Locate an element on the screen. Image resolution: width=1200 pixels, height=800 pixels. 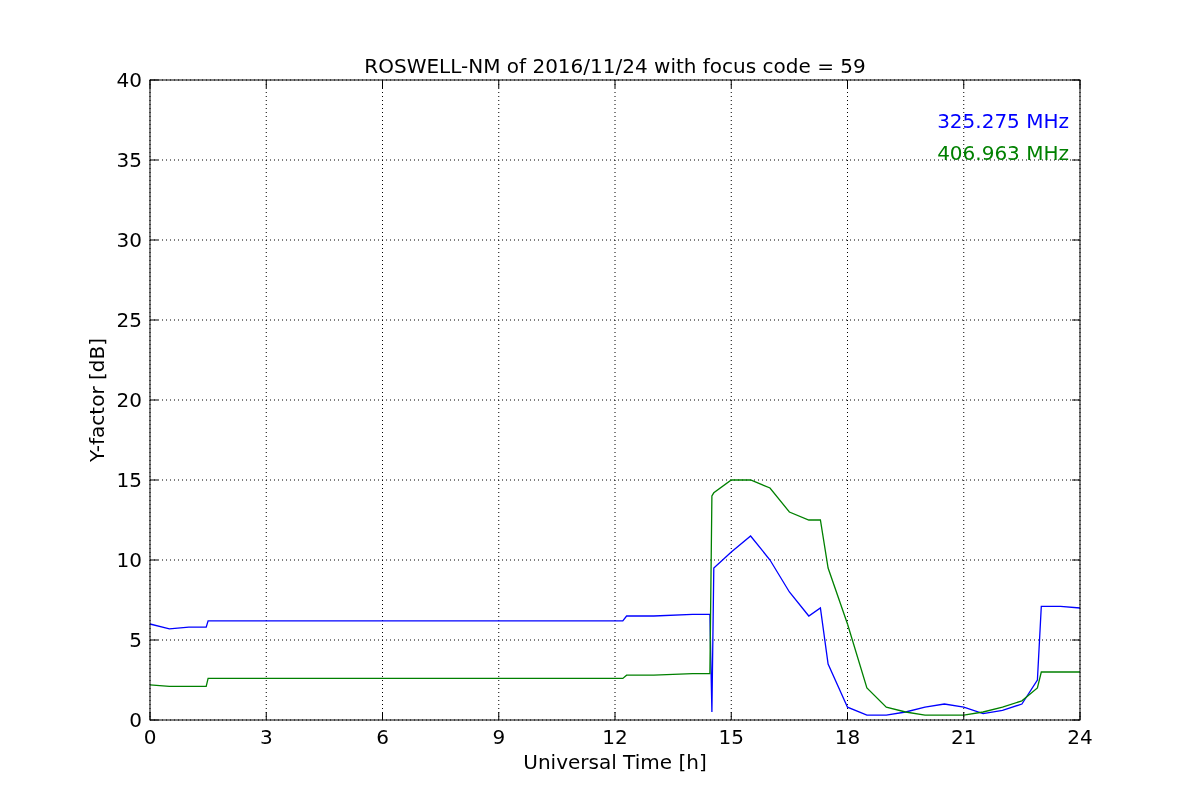
legend-label: 406.963 MHz is located at coordinates (1003, 153).